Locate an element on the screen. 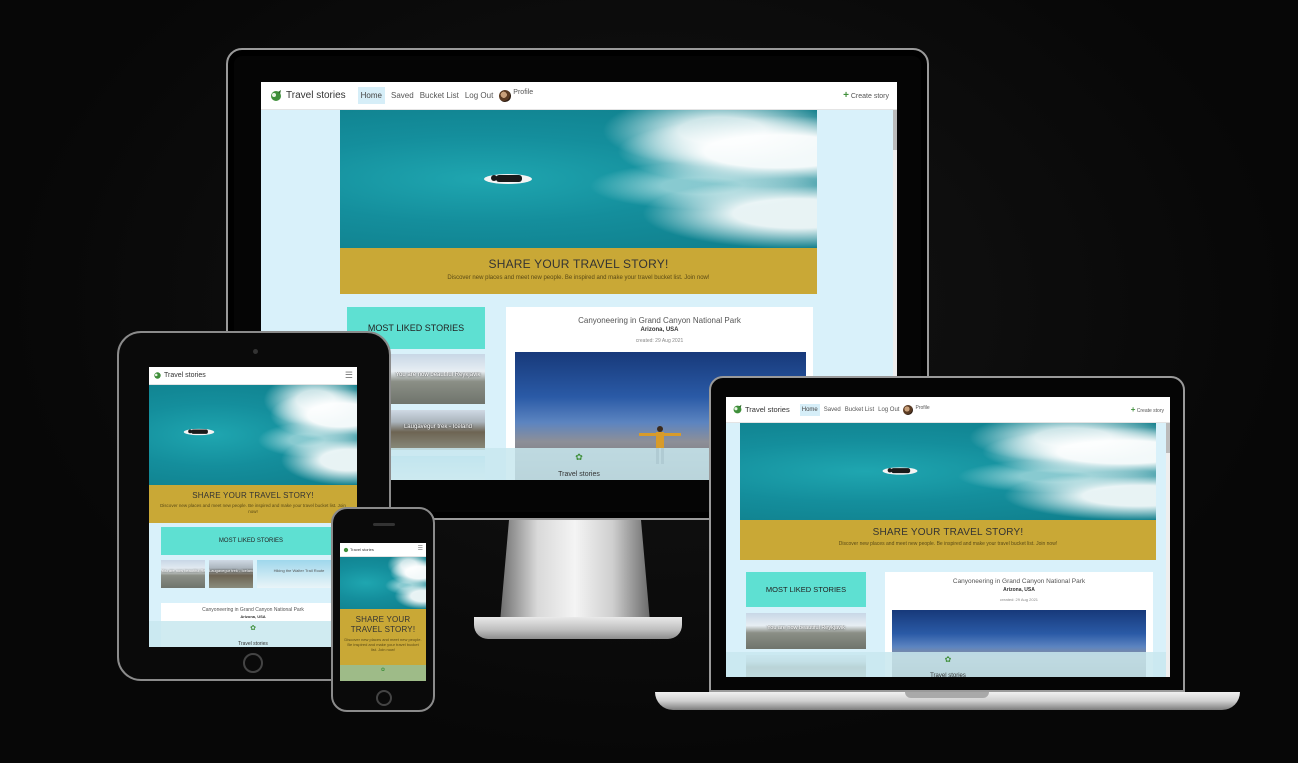 This screenshot has height=763, width=1298. hero-heading-line1: SHARE YOUR is located at coordinates (383, 619).